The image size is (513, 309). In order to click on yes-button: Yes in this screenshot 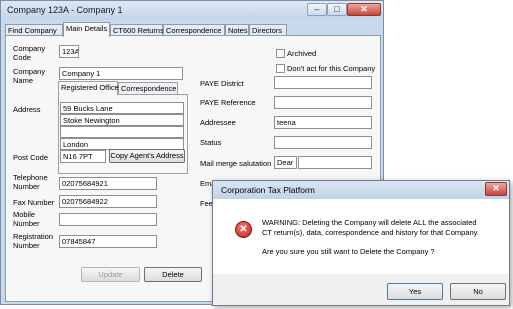, I will do `click(415, 291)`.